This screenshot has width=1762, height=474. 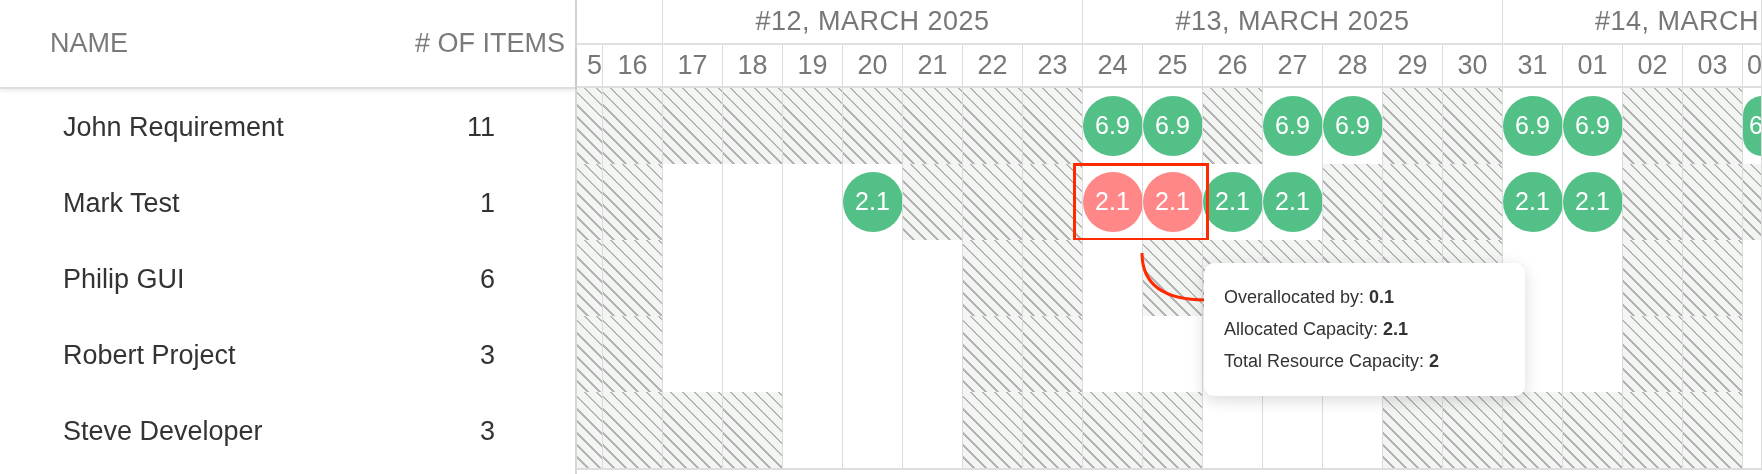 What do you see at coordinates (1172, 66) in the screenshot?
I see `day-header: 25` at bounding box center [1172, 66].